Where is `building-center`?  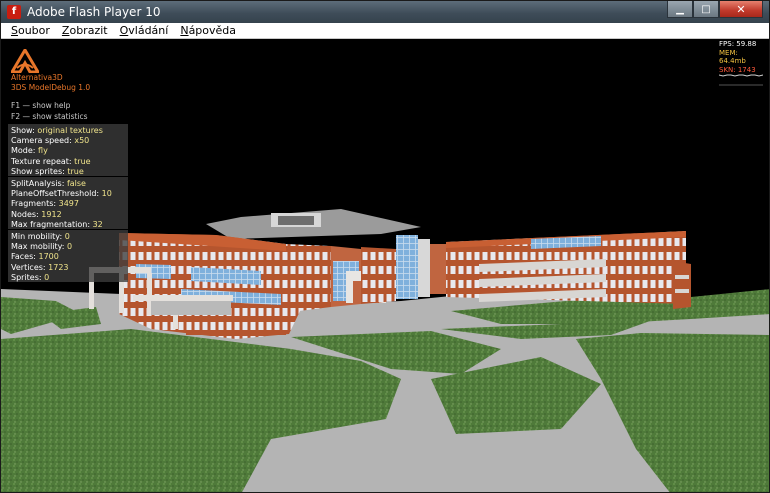
building-center is located at coordinates (378, 275).